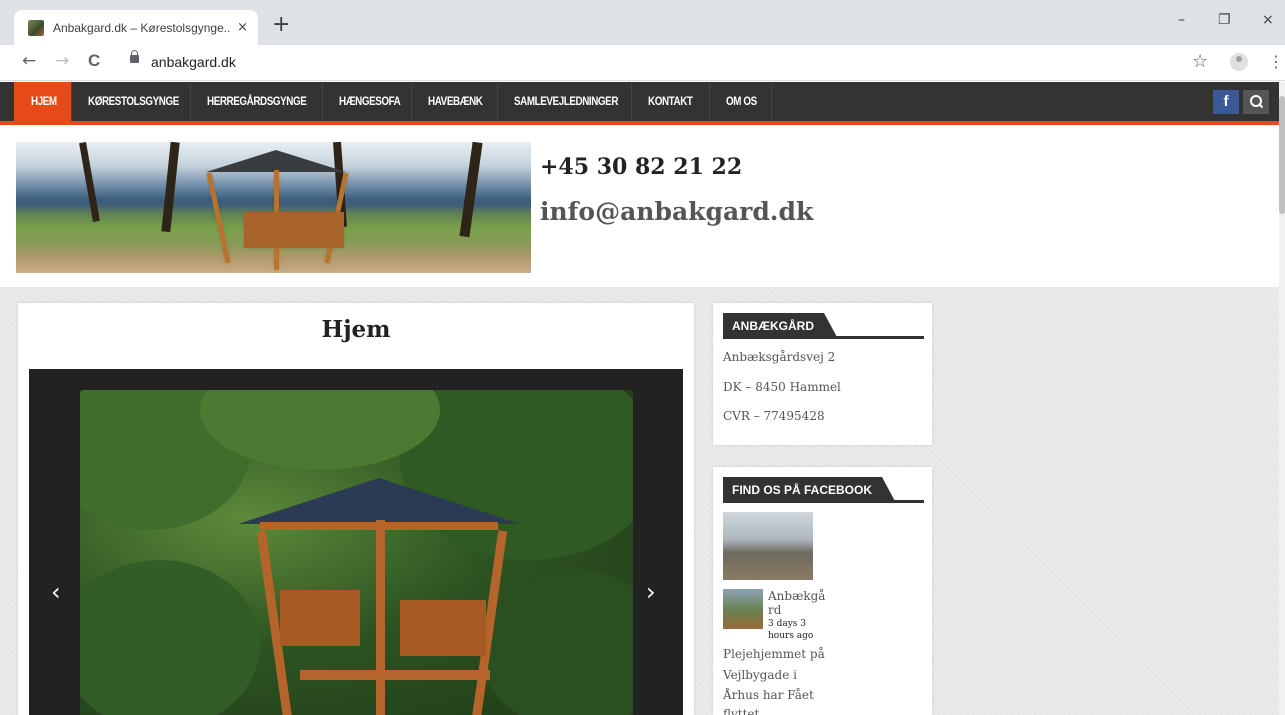 The height and width of the screenshot is (715, 1285). Describe the element at coordinates (791, 636) in the screenshot. I see `facebook-timestamp-cont: hours ago` at that location.